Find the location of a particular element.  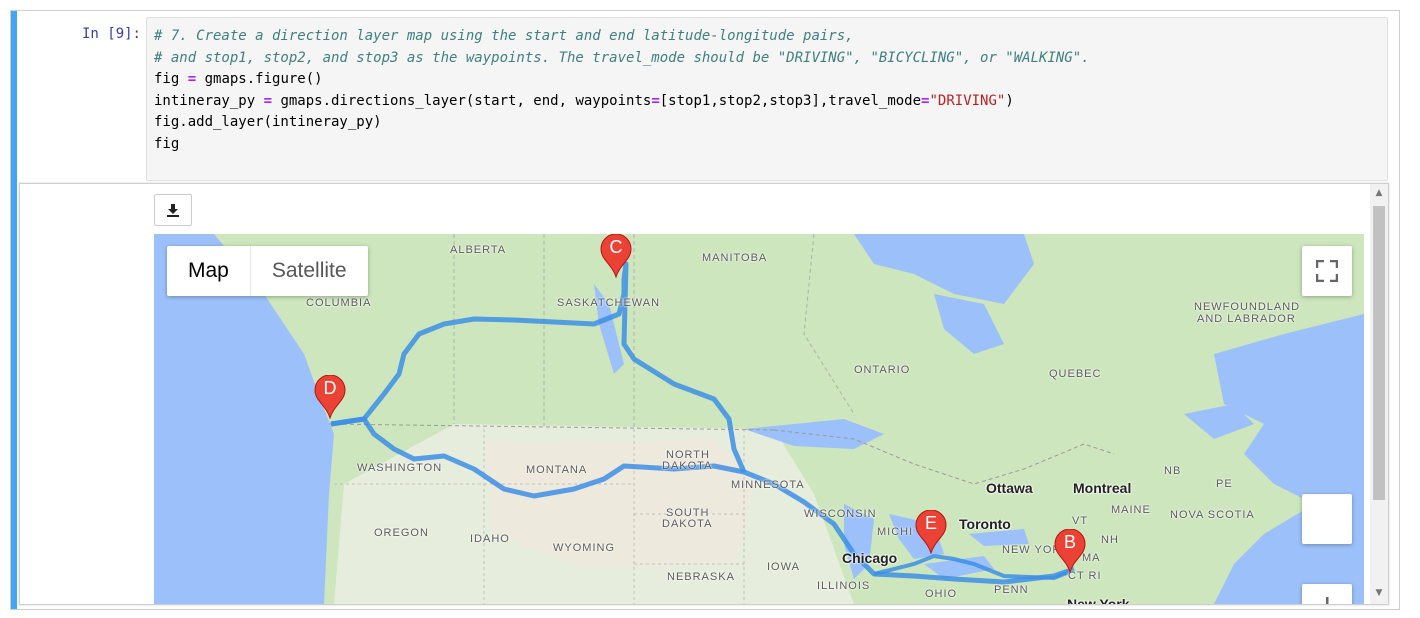

marker-e: E is located at coordinates (931, 532).